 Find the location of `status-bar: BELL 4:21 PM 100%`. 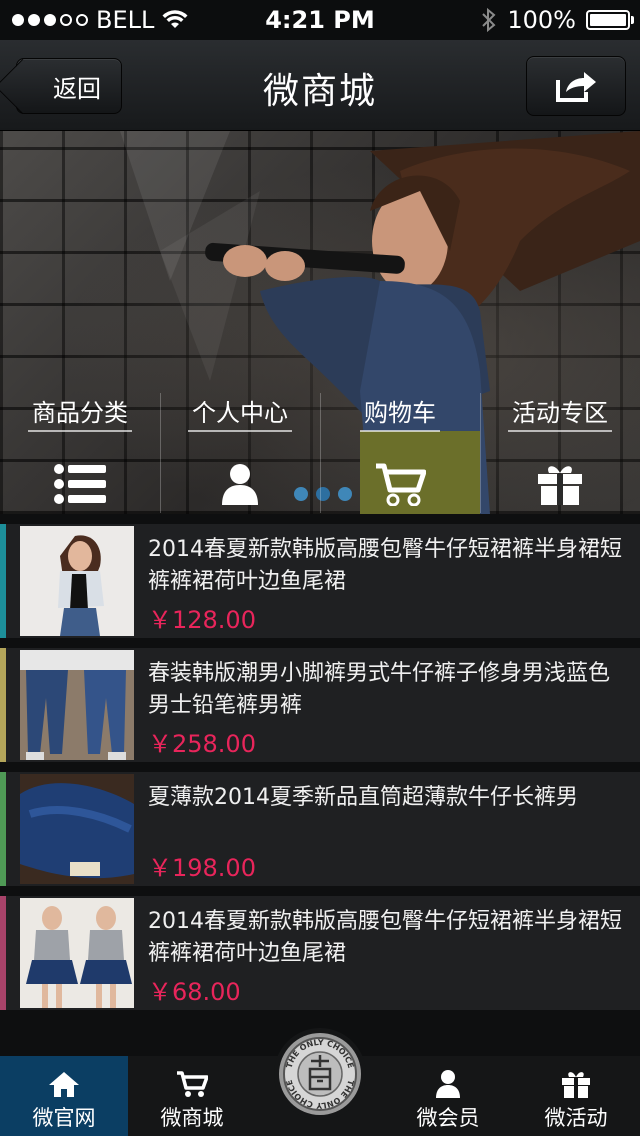

status-bar: BELL 4:21 PM 100% is located at coordinates (320, 20).